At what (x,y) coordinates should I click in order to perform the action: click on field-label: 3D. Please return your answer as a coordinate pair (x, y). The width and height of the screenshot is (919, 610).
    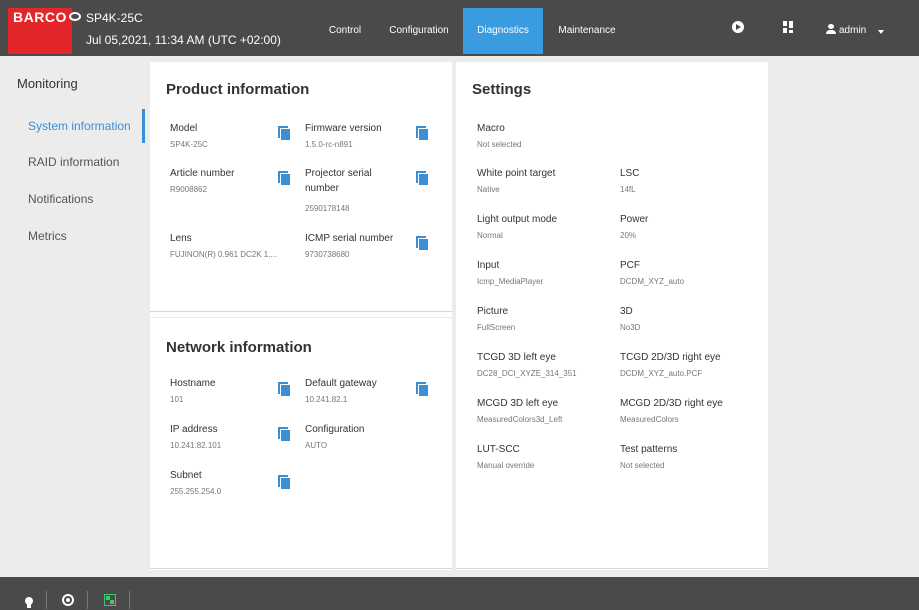
    Looking at the image, I should click on (626, 311).